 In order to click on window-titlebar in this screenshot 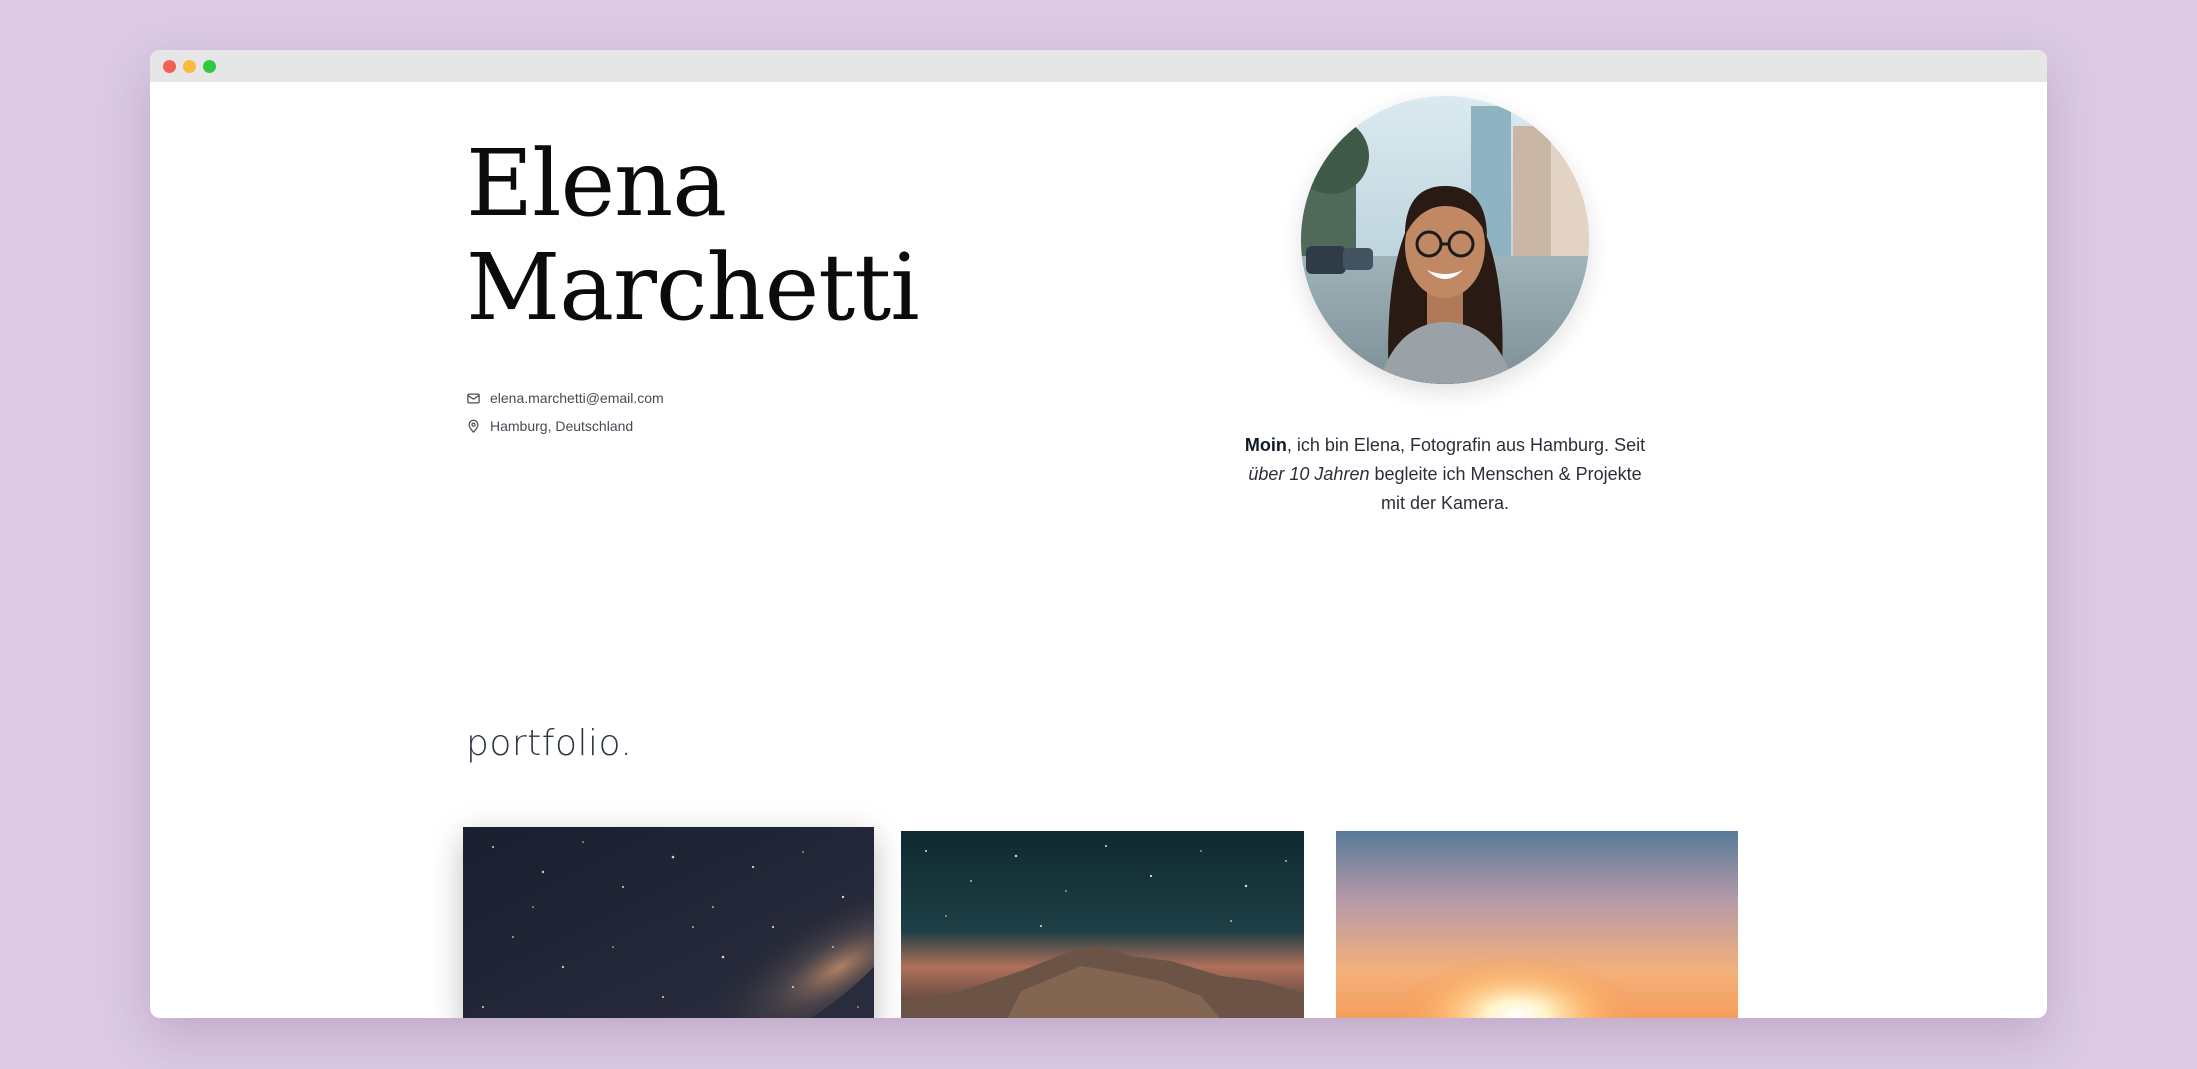, I will do `click(1098, 66)`.